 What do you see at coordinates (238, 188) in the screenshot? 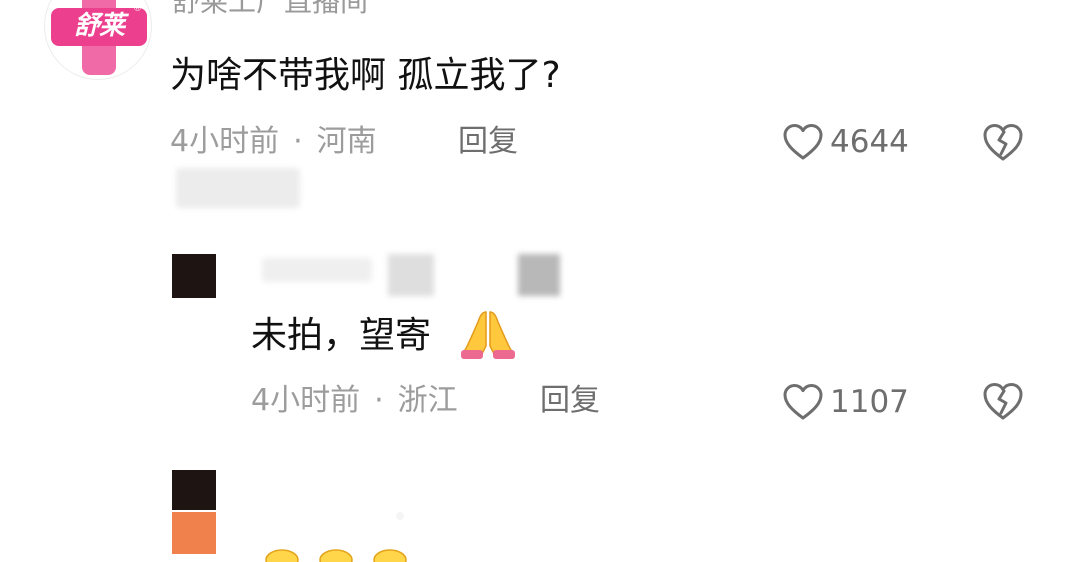
I see `redacted-area` at bounding box center [238, 188].